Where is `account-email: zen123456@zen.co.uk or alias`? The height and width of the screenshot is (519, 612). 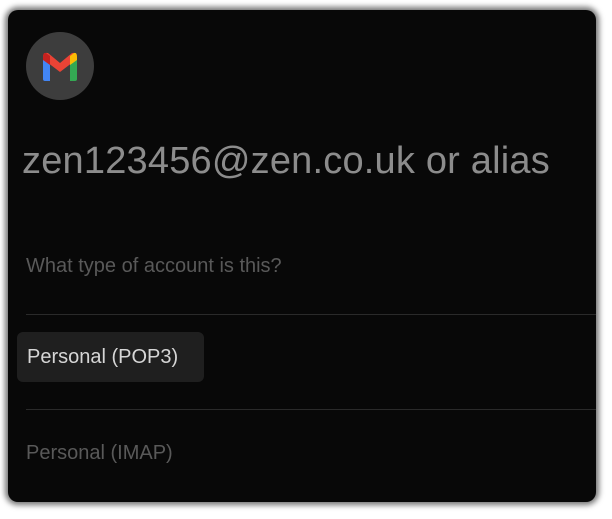 account-email: zen123456@zen.co.uk or alias is located at coordinates (286, 161).